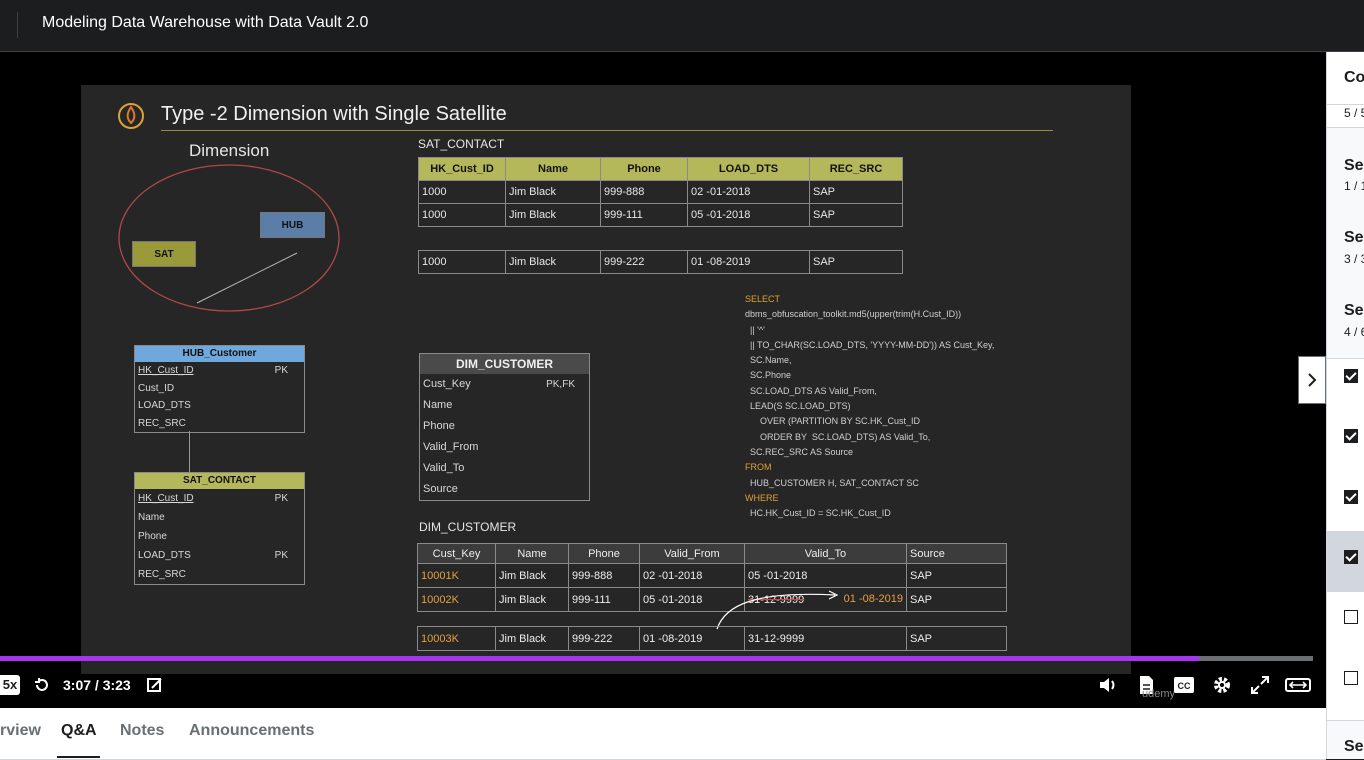 Image resolution: width=1364 pixels, height=760 pixels. What do you see at coordinates (768, 360) in the screenshot?
I see `sql-line: SC.Name,` at bounding box center [768, 360].